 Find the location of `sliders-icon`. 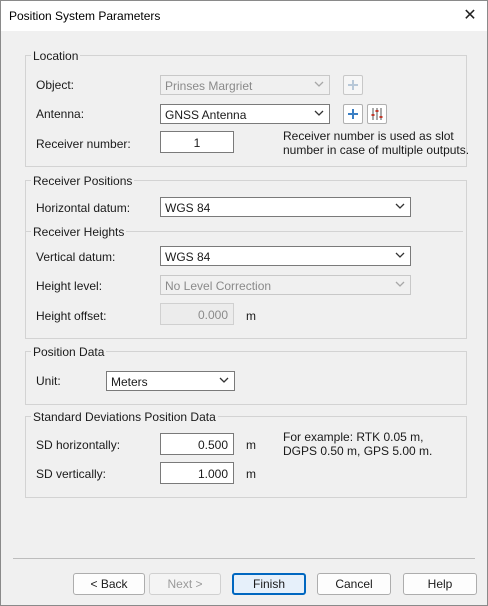

sliders-icon is located at coordinates (377, 114).